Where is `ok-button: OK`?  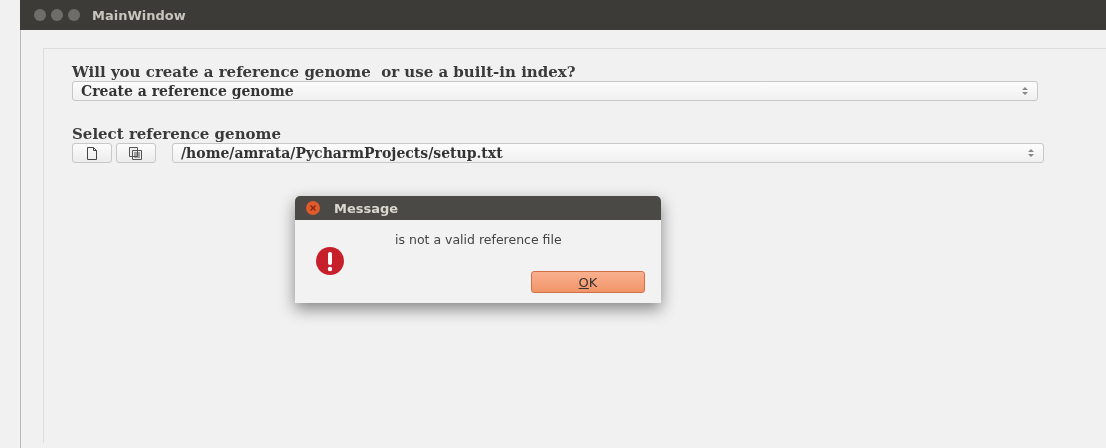
ok-button: OK is located at coordinates (588, 282).